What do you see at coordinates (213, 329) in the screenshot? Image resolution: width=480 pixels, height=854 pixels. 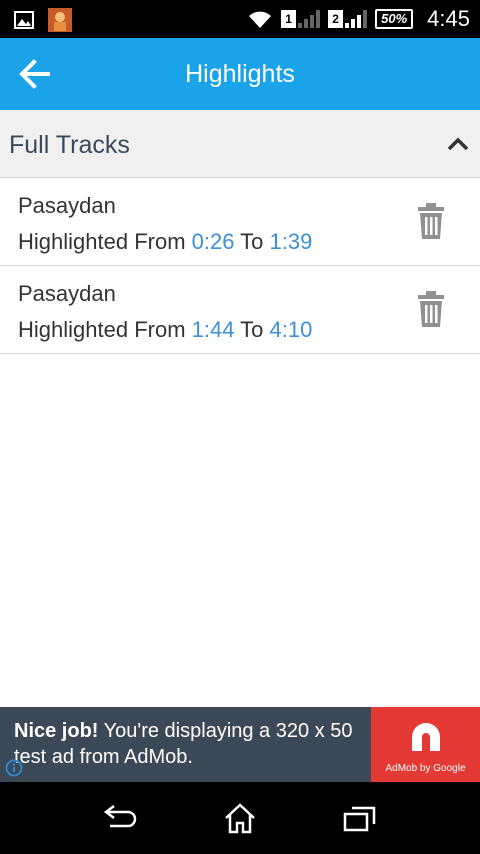 I see `highlight-from: 1:44` at bounding box center [213, 329].